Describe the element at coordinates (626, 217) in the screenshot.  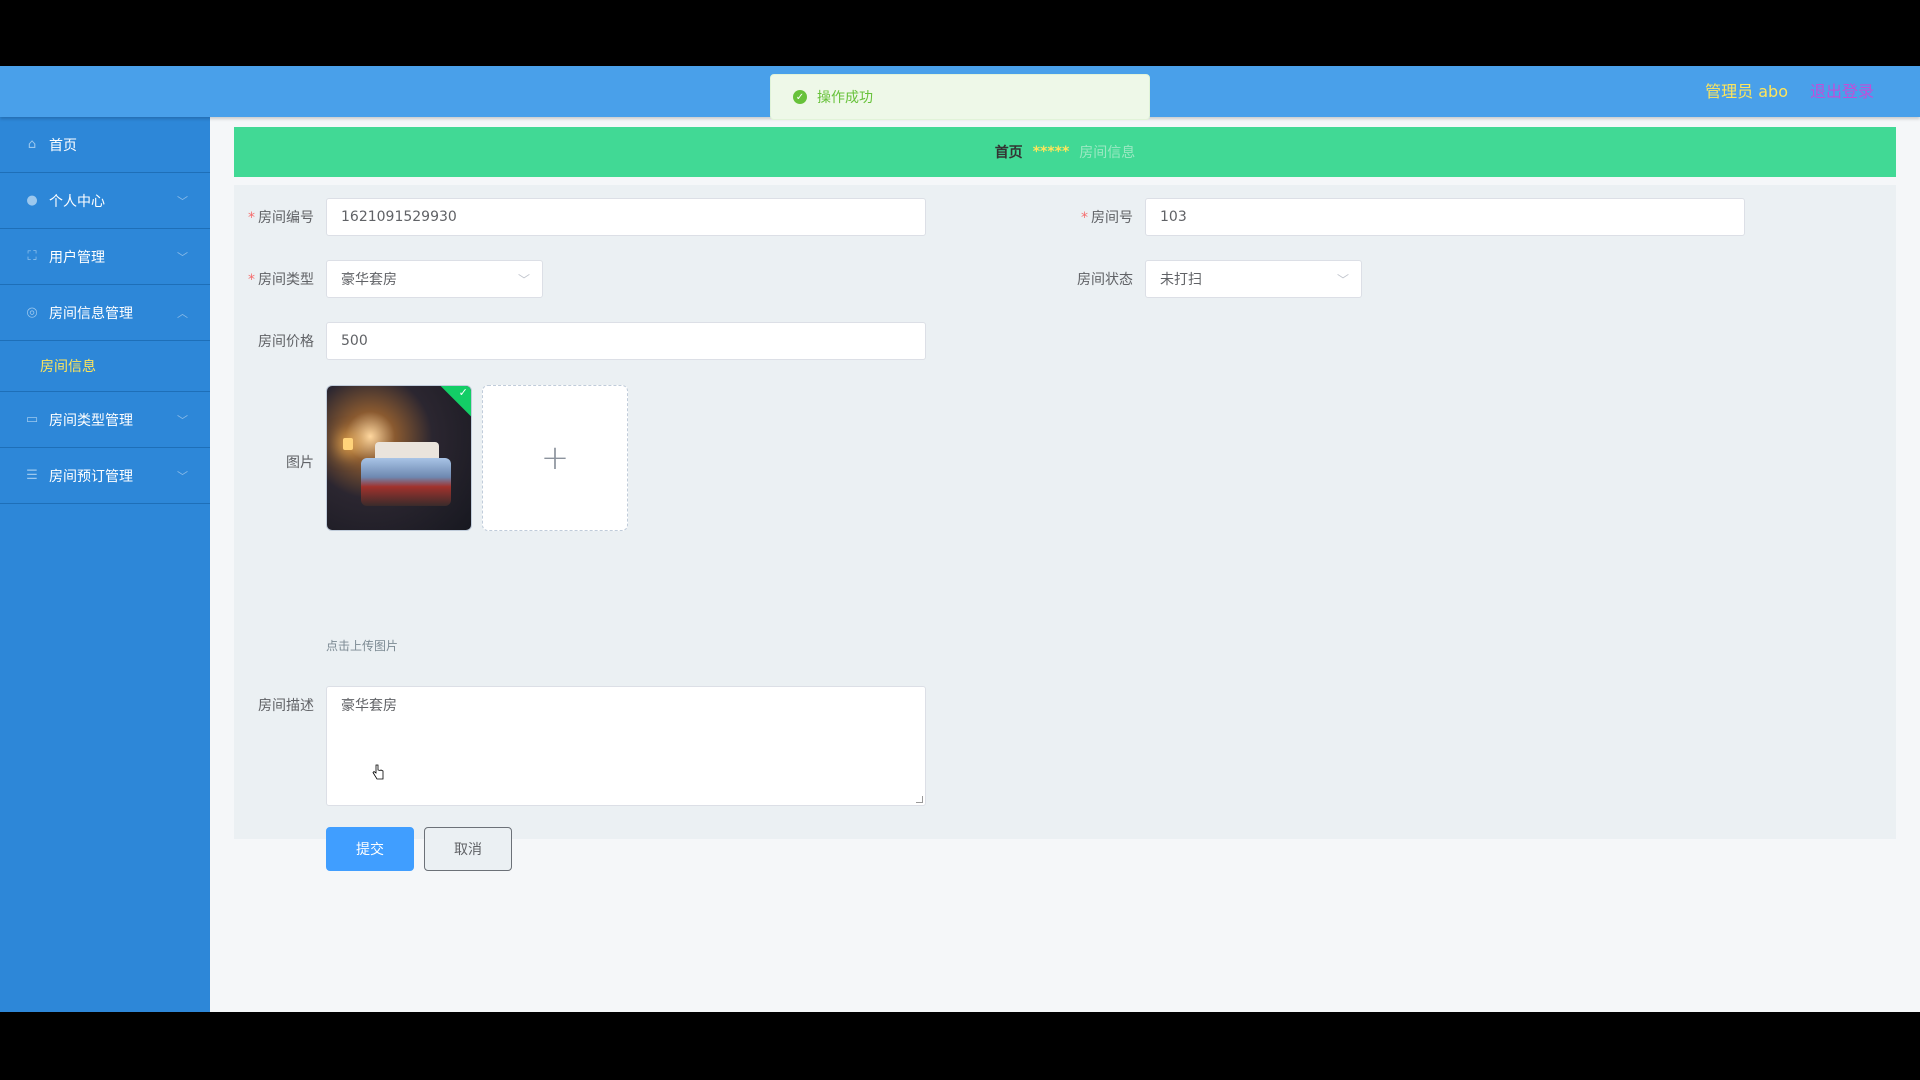
I see `room-code-input: 1621091529930` at that location.